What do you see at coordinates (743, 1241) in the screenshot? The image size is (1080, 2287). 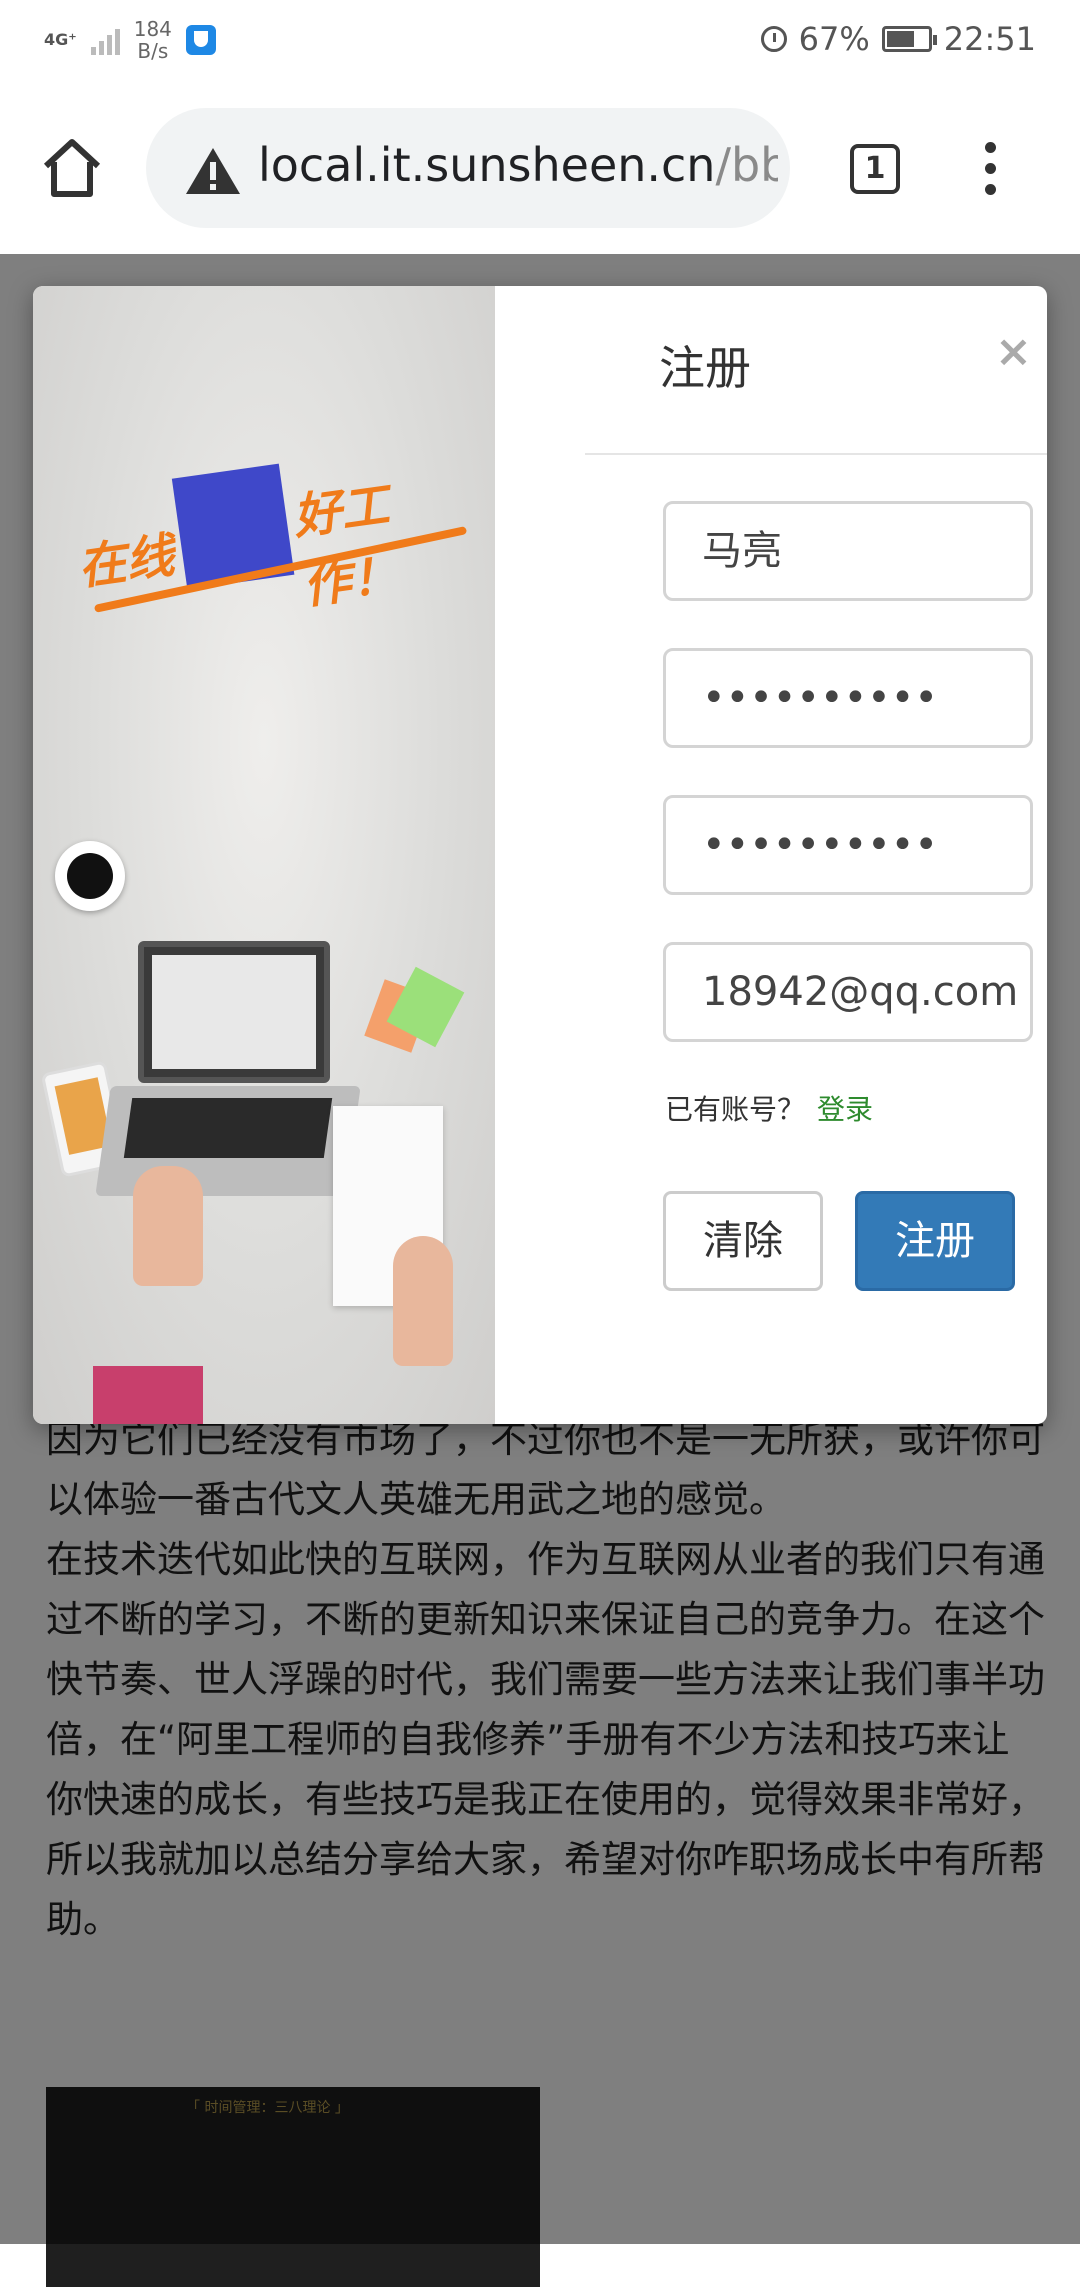 I see `clear-button: 清除` at bounding box center [743, 1241].